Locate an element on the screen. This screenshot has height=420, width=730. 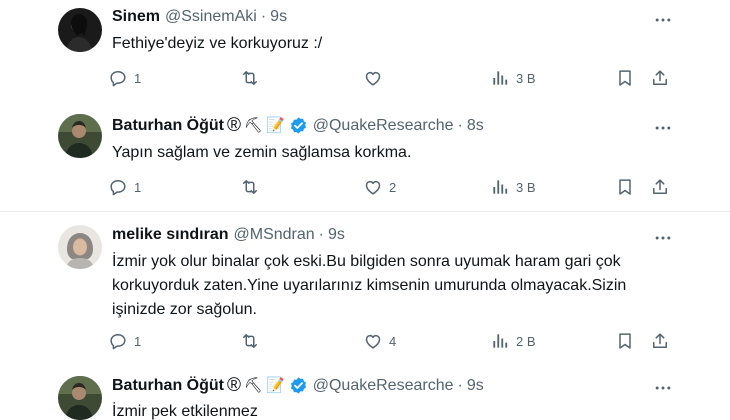
tweet-header: Baturhan Öğüt ® ⛏ 📝 @QuakeResearche · 9s is located at coordinates (298, 385).